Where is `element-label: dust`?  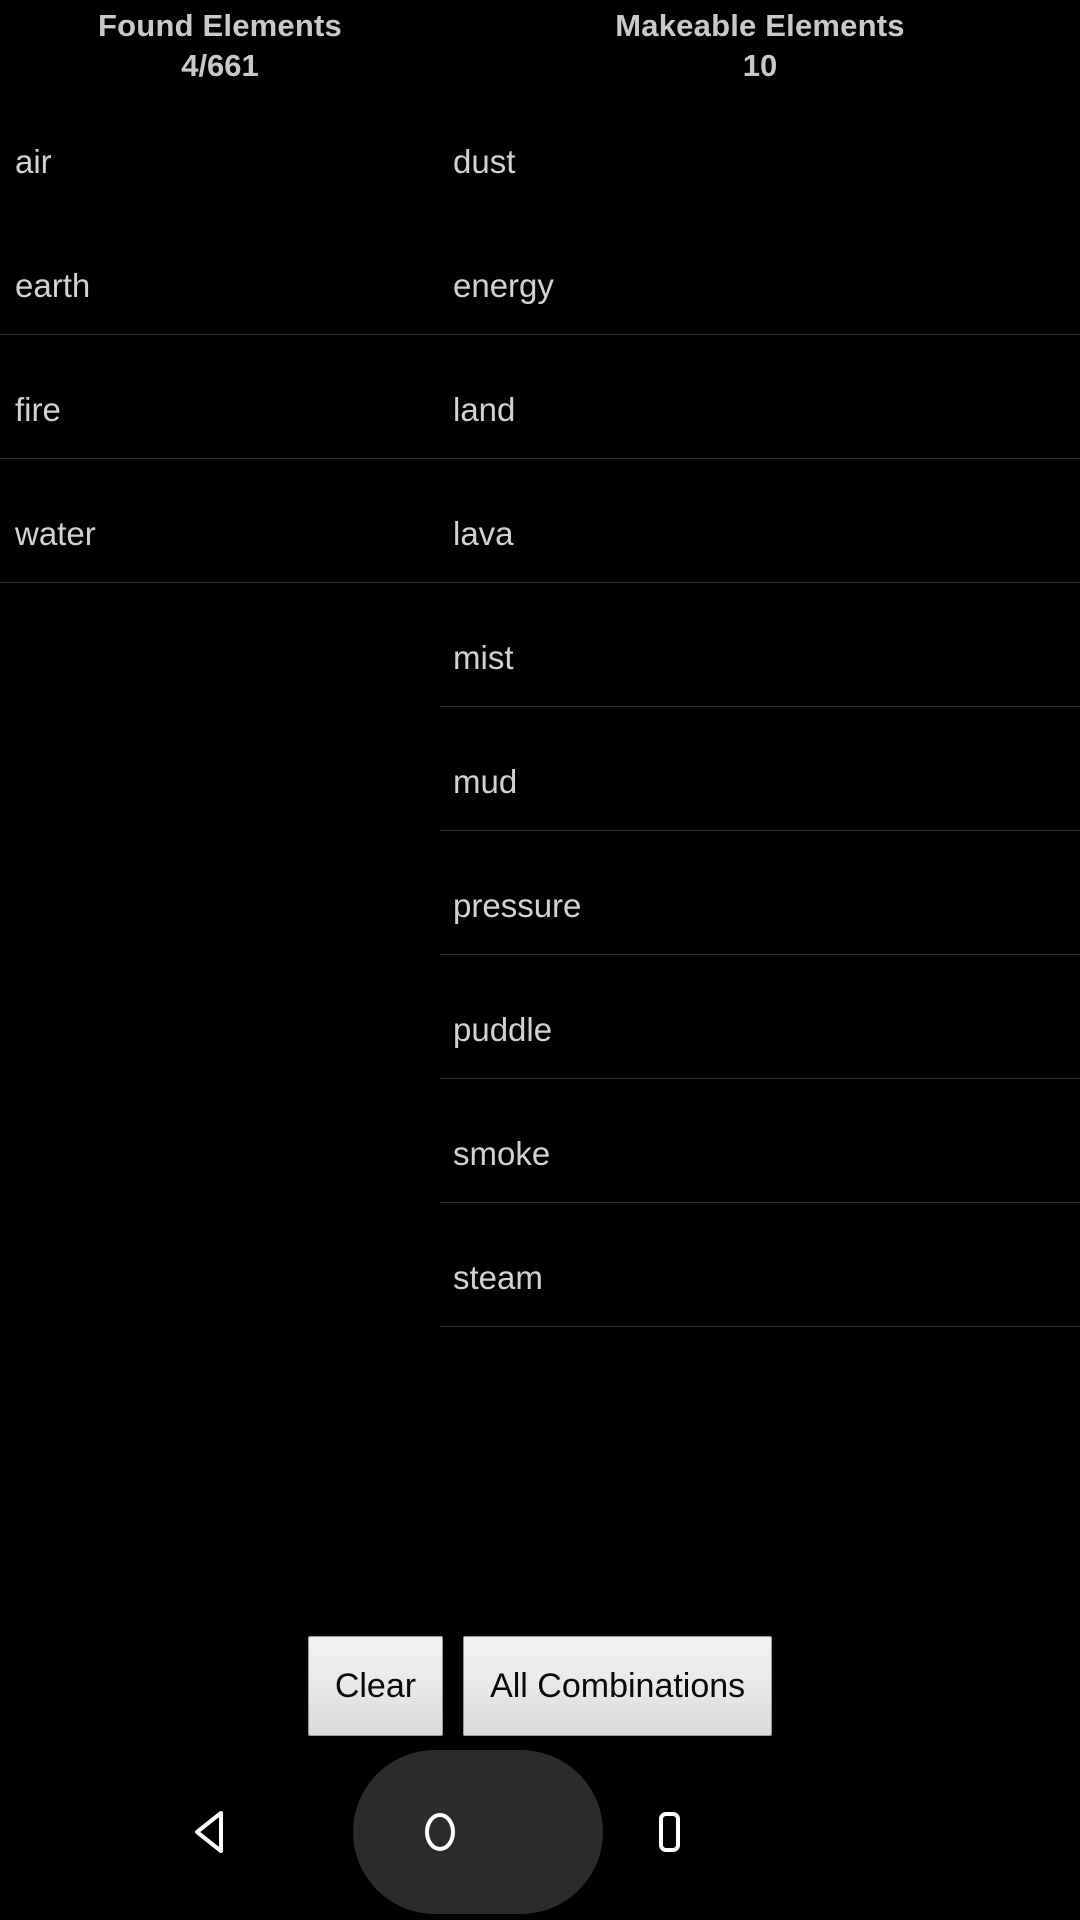 element-label: dust is located at coordinates (484, 161).